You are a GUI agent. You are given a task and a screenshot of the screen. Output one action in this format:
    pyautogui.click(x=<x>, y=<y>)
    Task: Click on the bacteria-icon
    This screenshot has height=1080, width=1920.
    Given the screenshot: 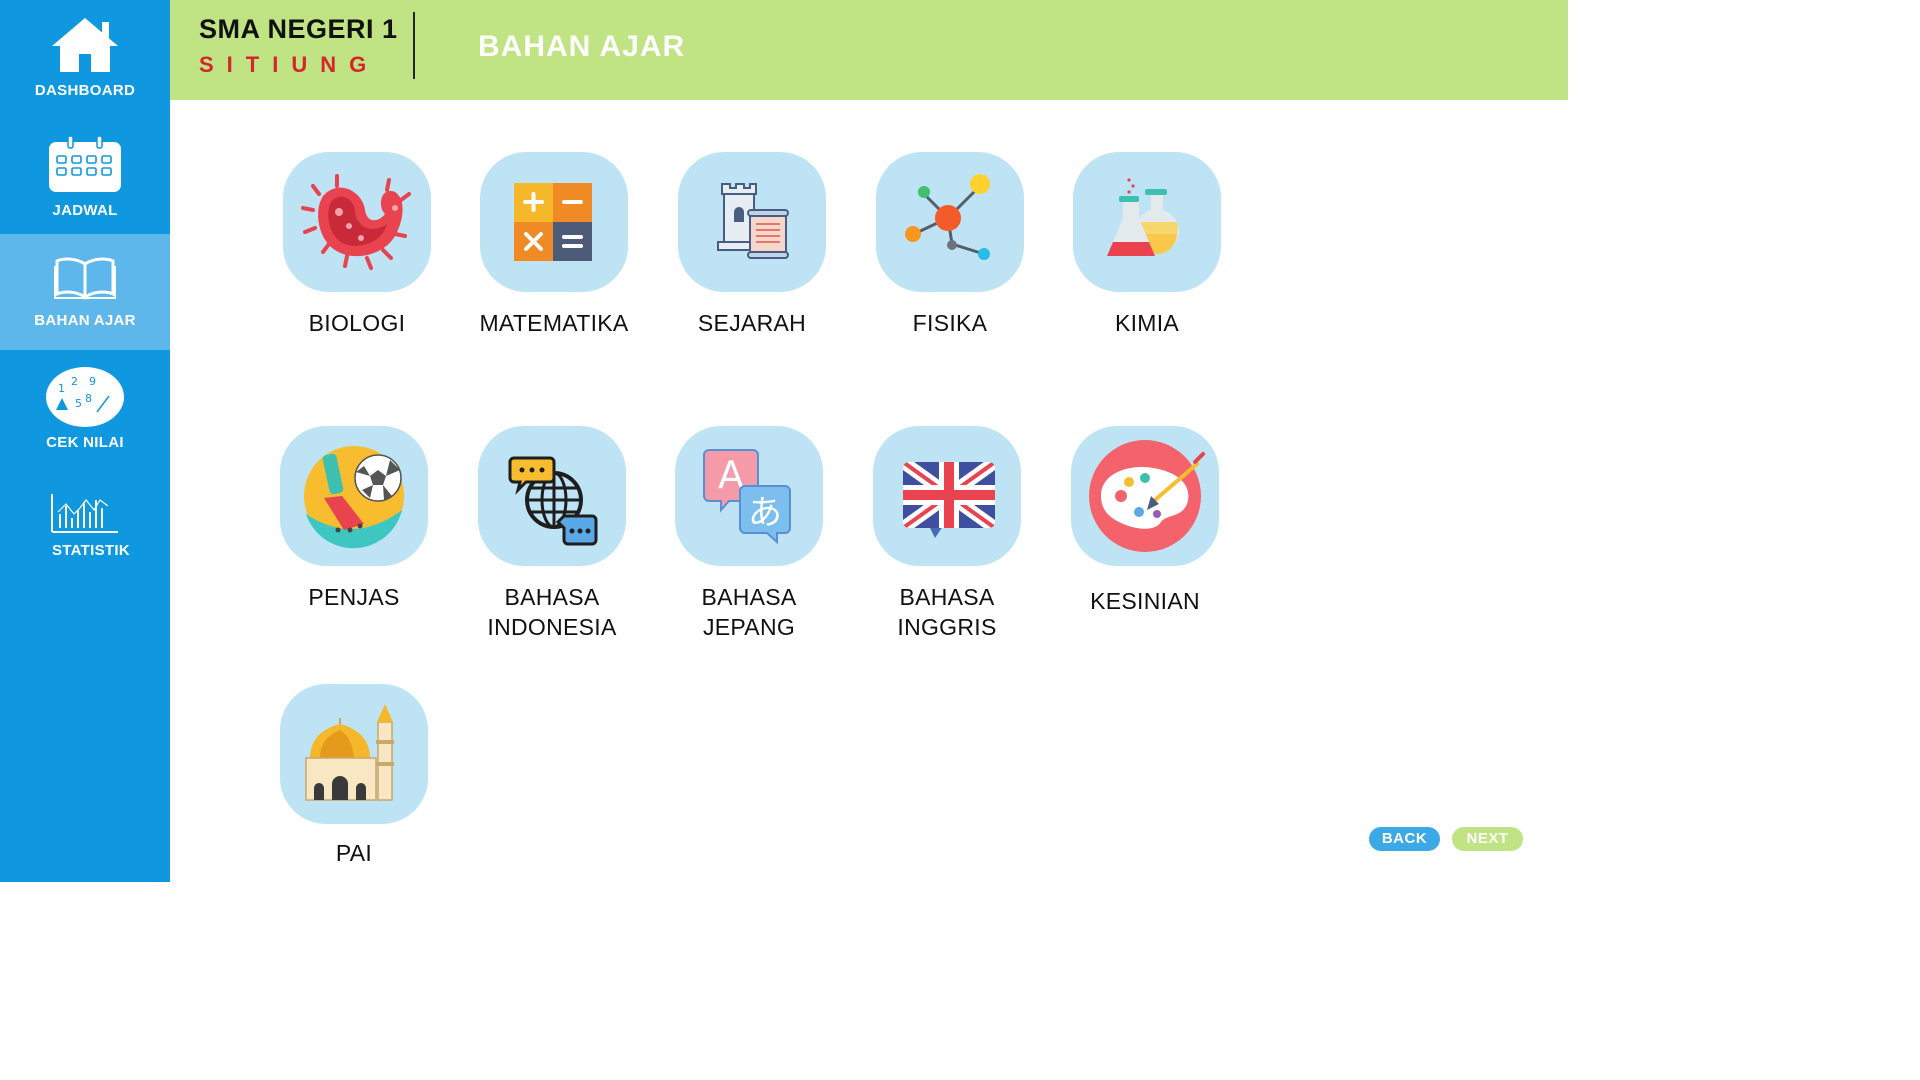 What is the action you would take?
    pyautogui.click(x=356, y=222)
    